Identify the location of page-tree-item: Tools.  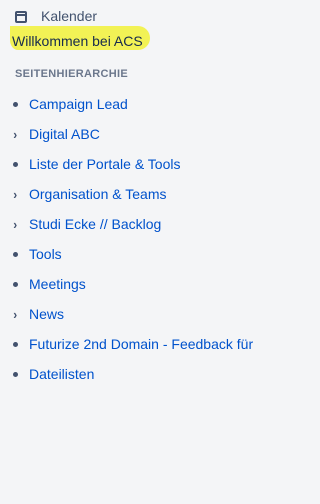
(140, 254).